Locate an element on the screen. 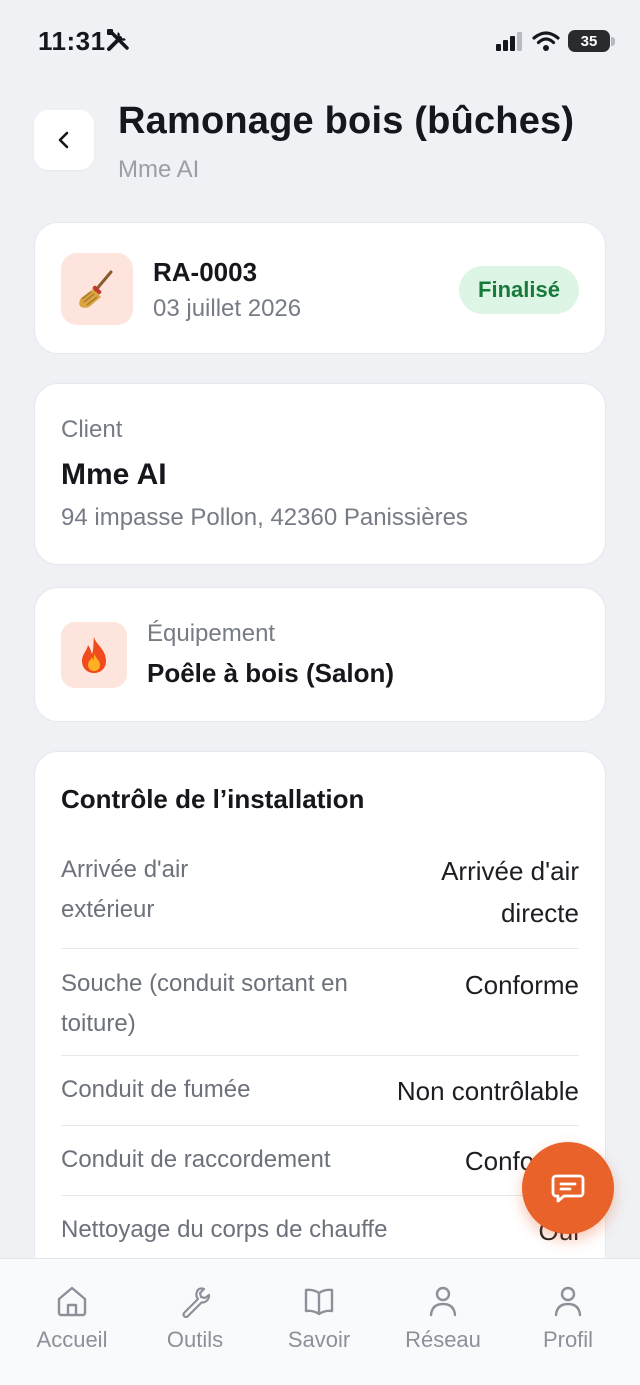 Image resolution: width=640 pixels, height=1385 pixels. control-row-label: Conduit de raccordement is located at coordinates (196, 1159).